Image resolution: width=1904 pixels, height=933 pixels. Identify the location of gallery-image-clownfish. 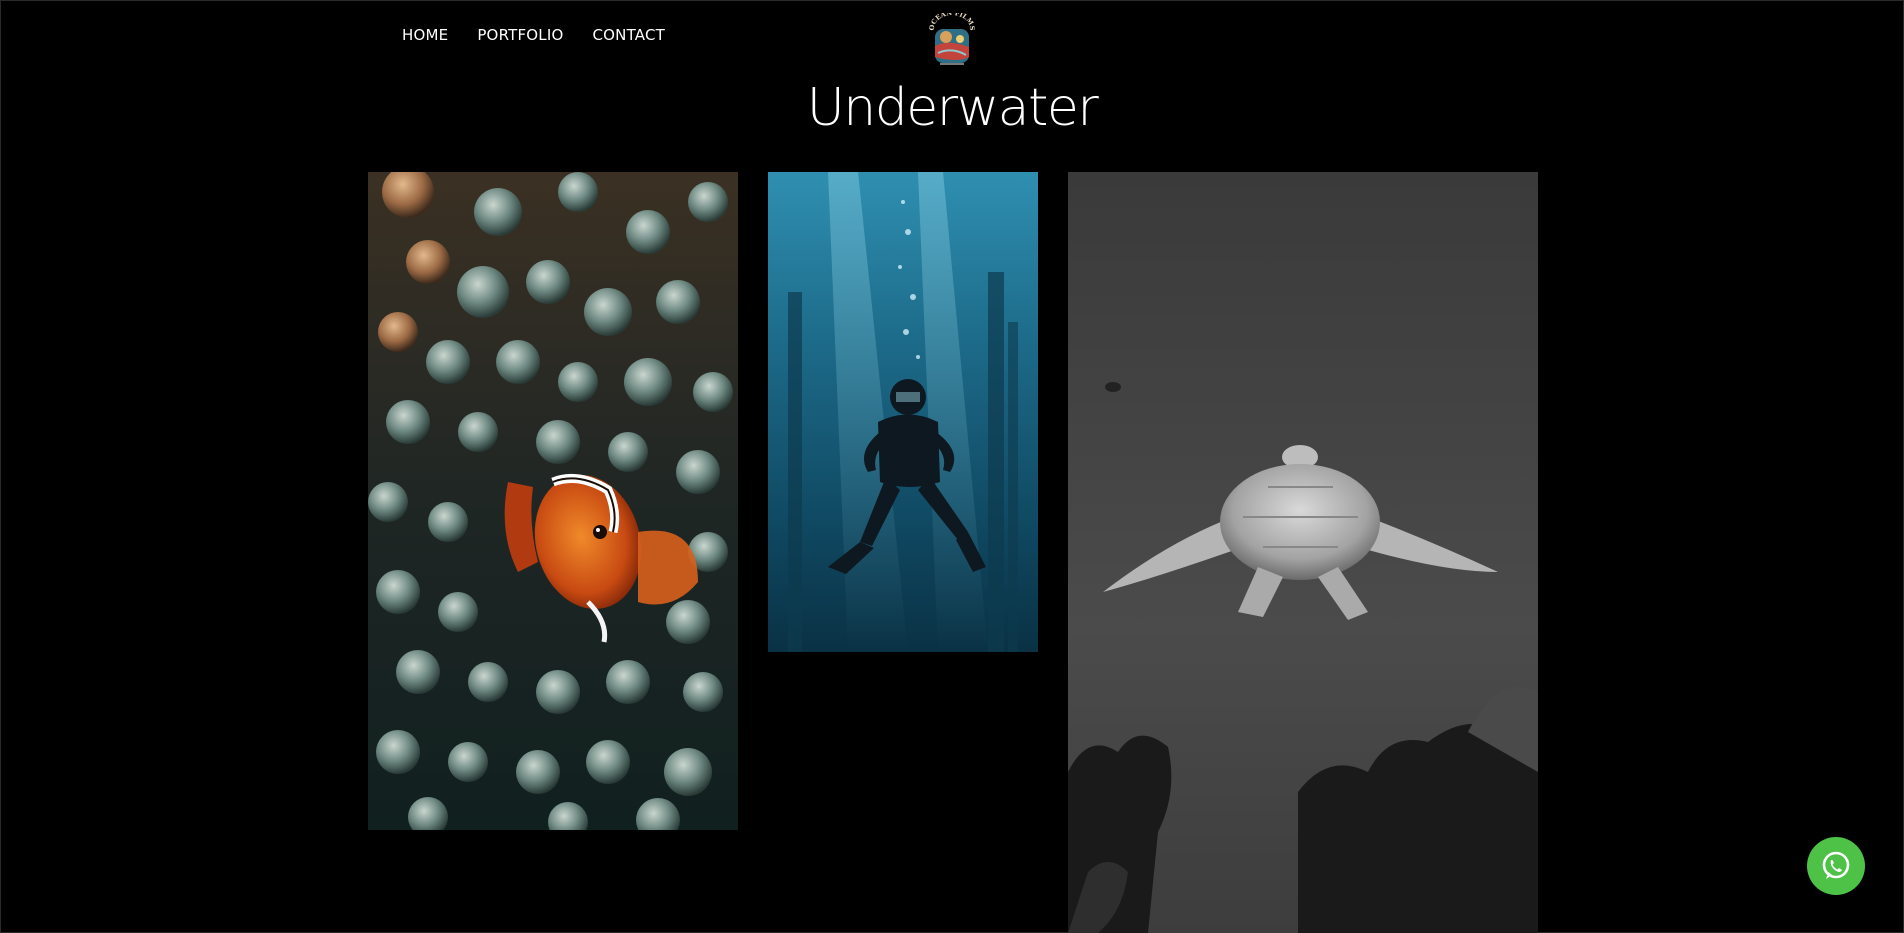
(553, 501).